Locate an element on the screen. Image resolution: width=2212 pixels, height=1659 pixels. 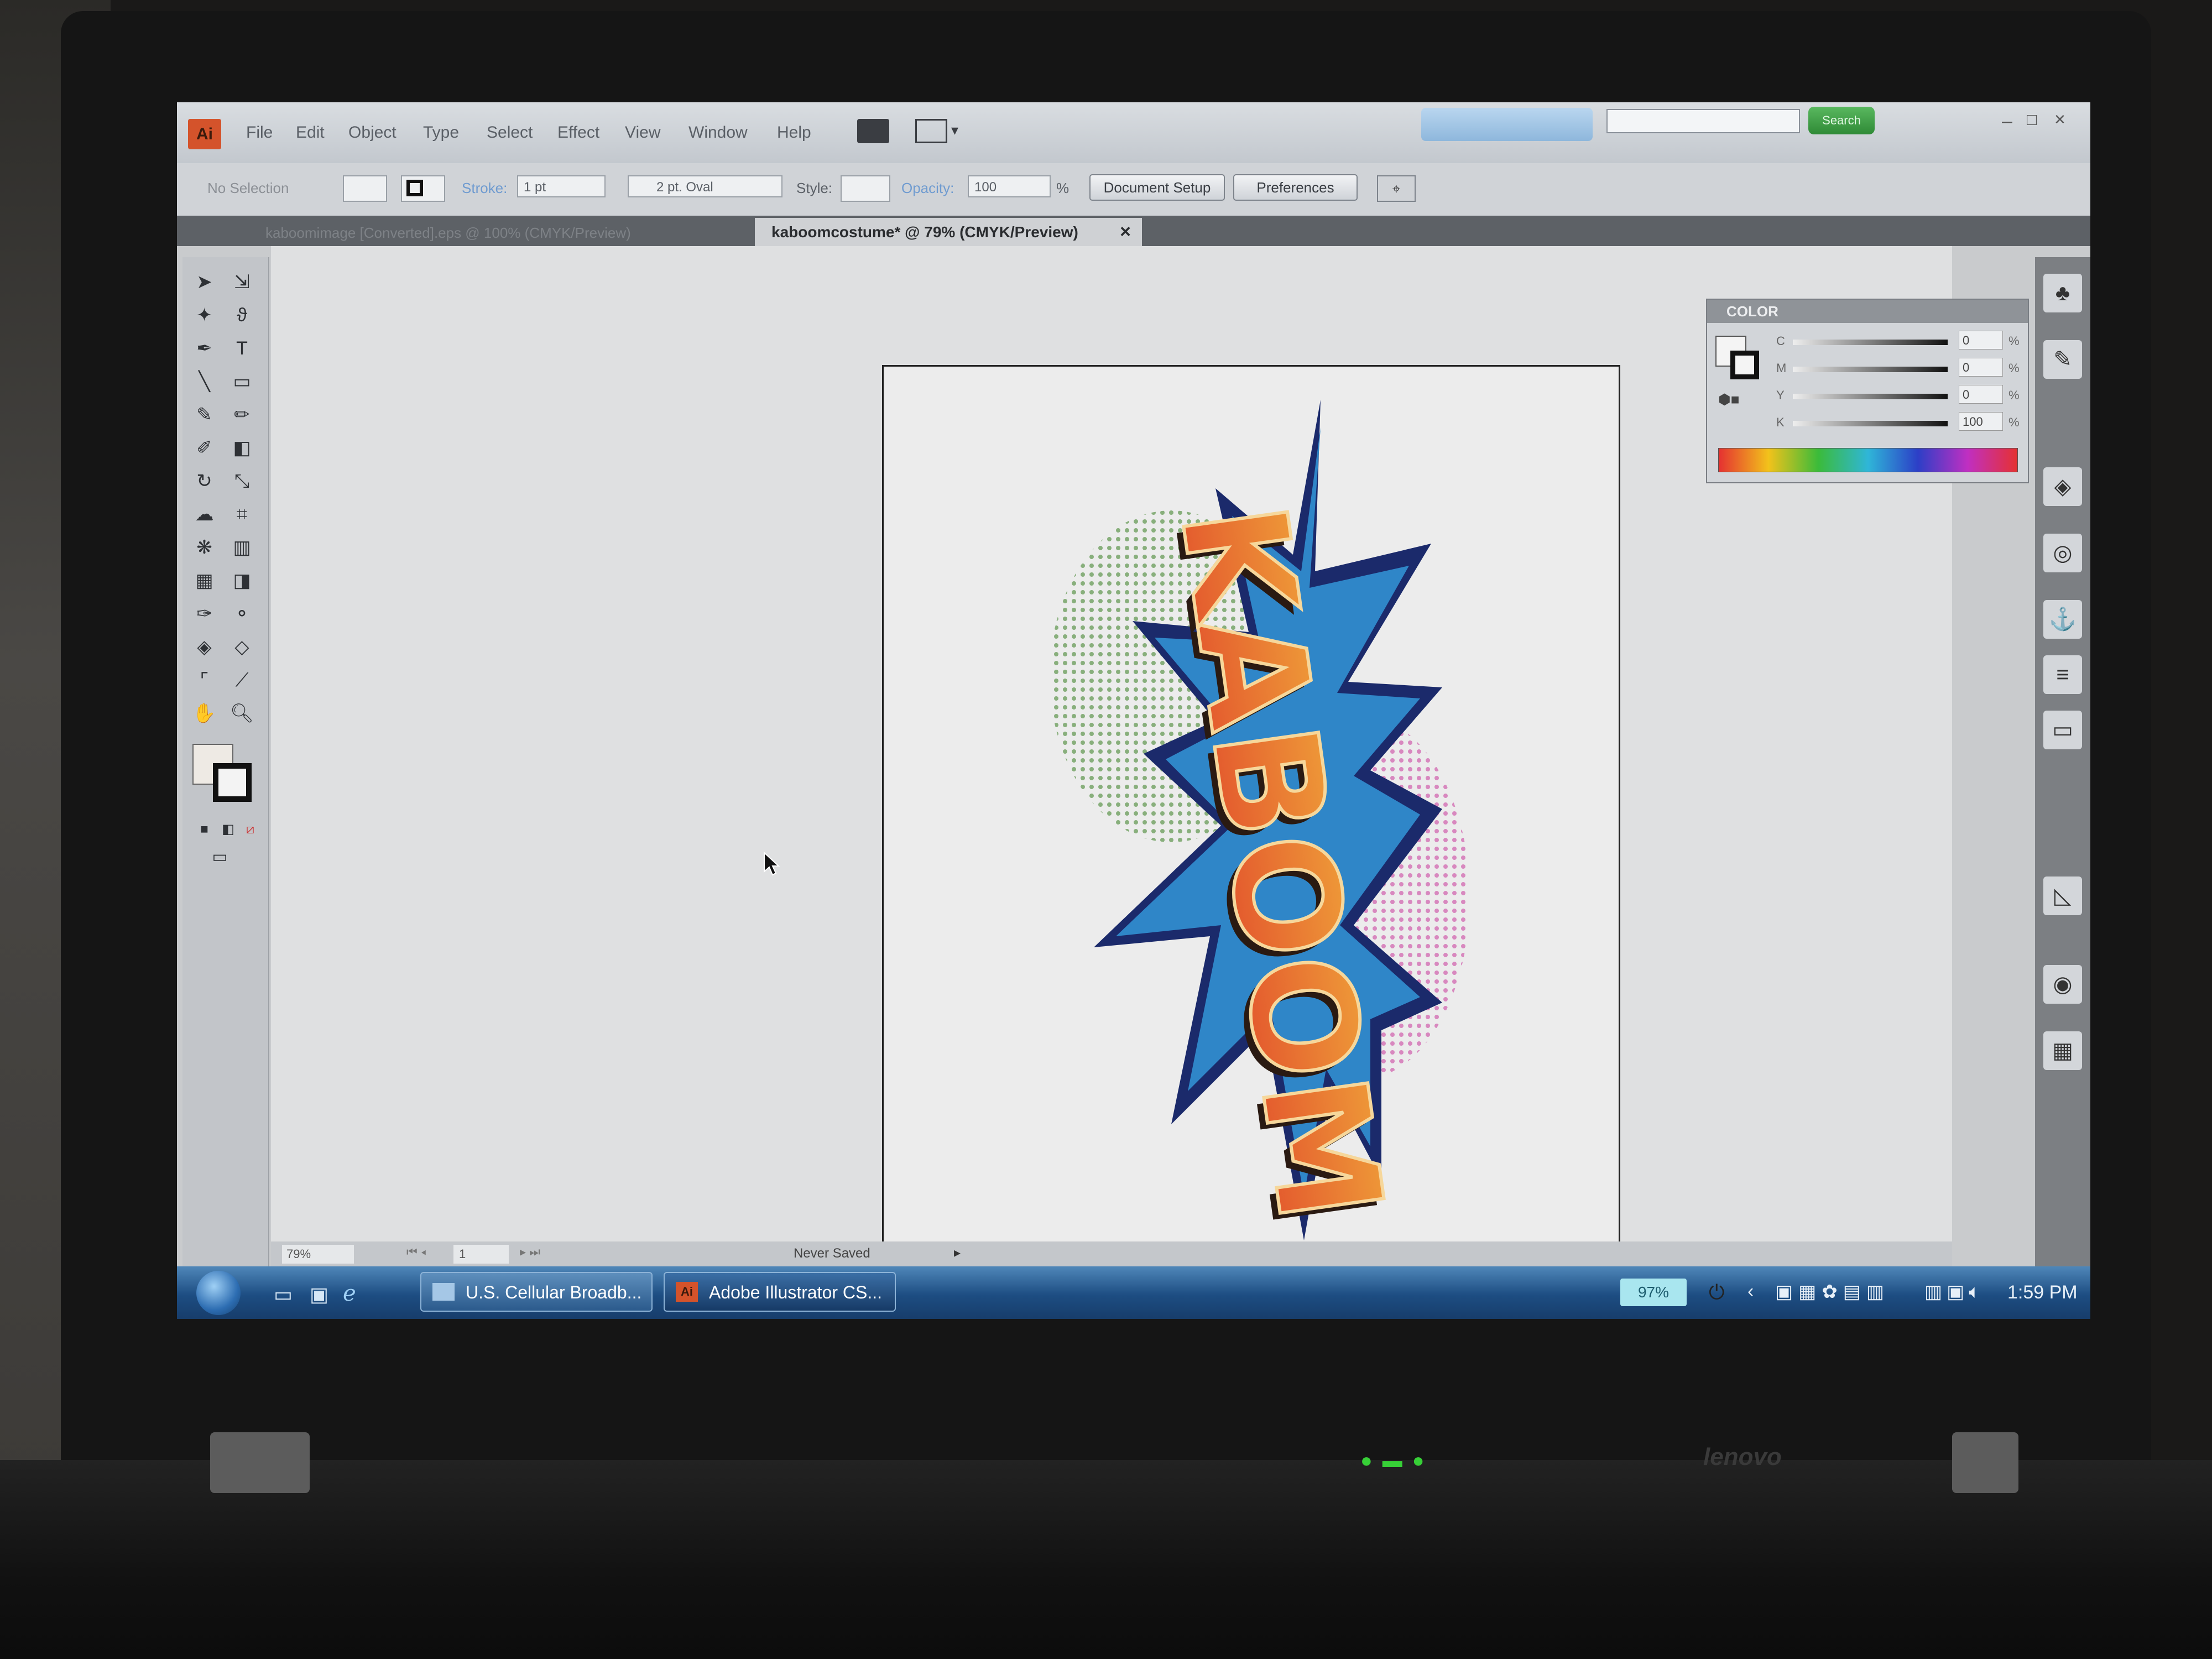
battery-indicator: 97% is located at coordinates (1653, 1292).